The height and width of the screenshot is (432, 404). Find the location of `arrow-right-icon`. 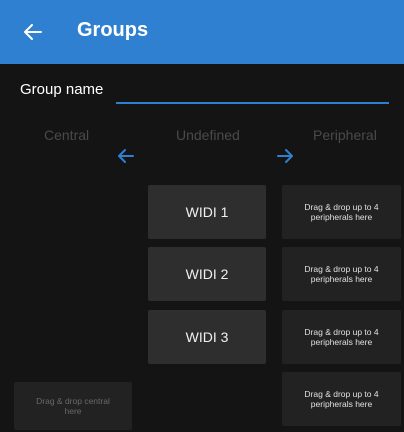

arrow-right-icon is located at coordinates (285, 156).